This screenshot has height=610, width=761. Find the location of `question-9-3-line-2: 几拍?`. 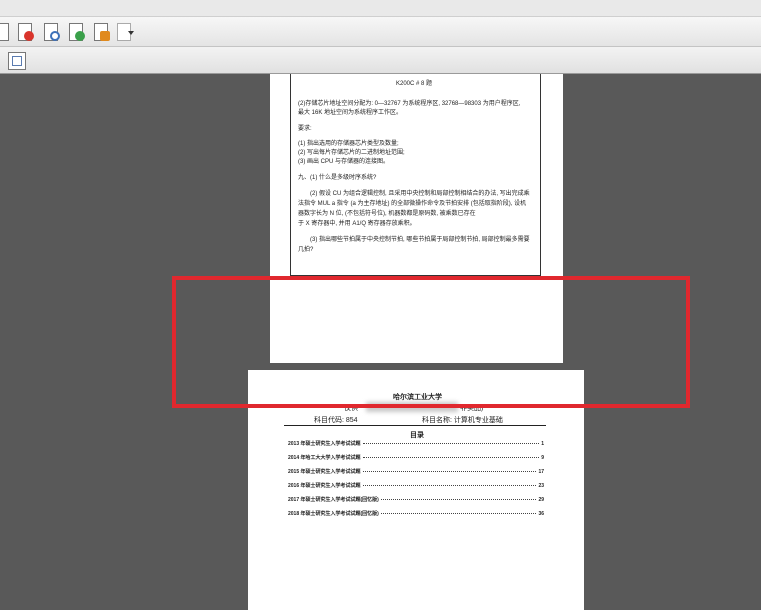

question-9-3-line-2: 几拍? is located at coordinates (306, 250).